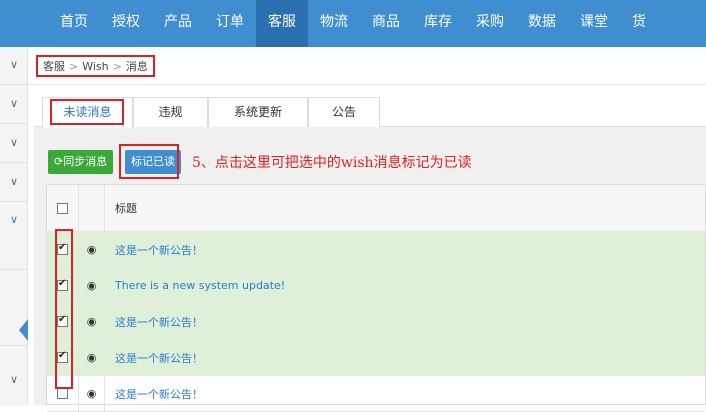 This screenshot has height=412, width=706. Describe the element at coordinates (594, 23) in the screenshot. I see `nav-item-classroom: 课堂` at that location.